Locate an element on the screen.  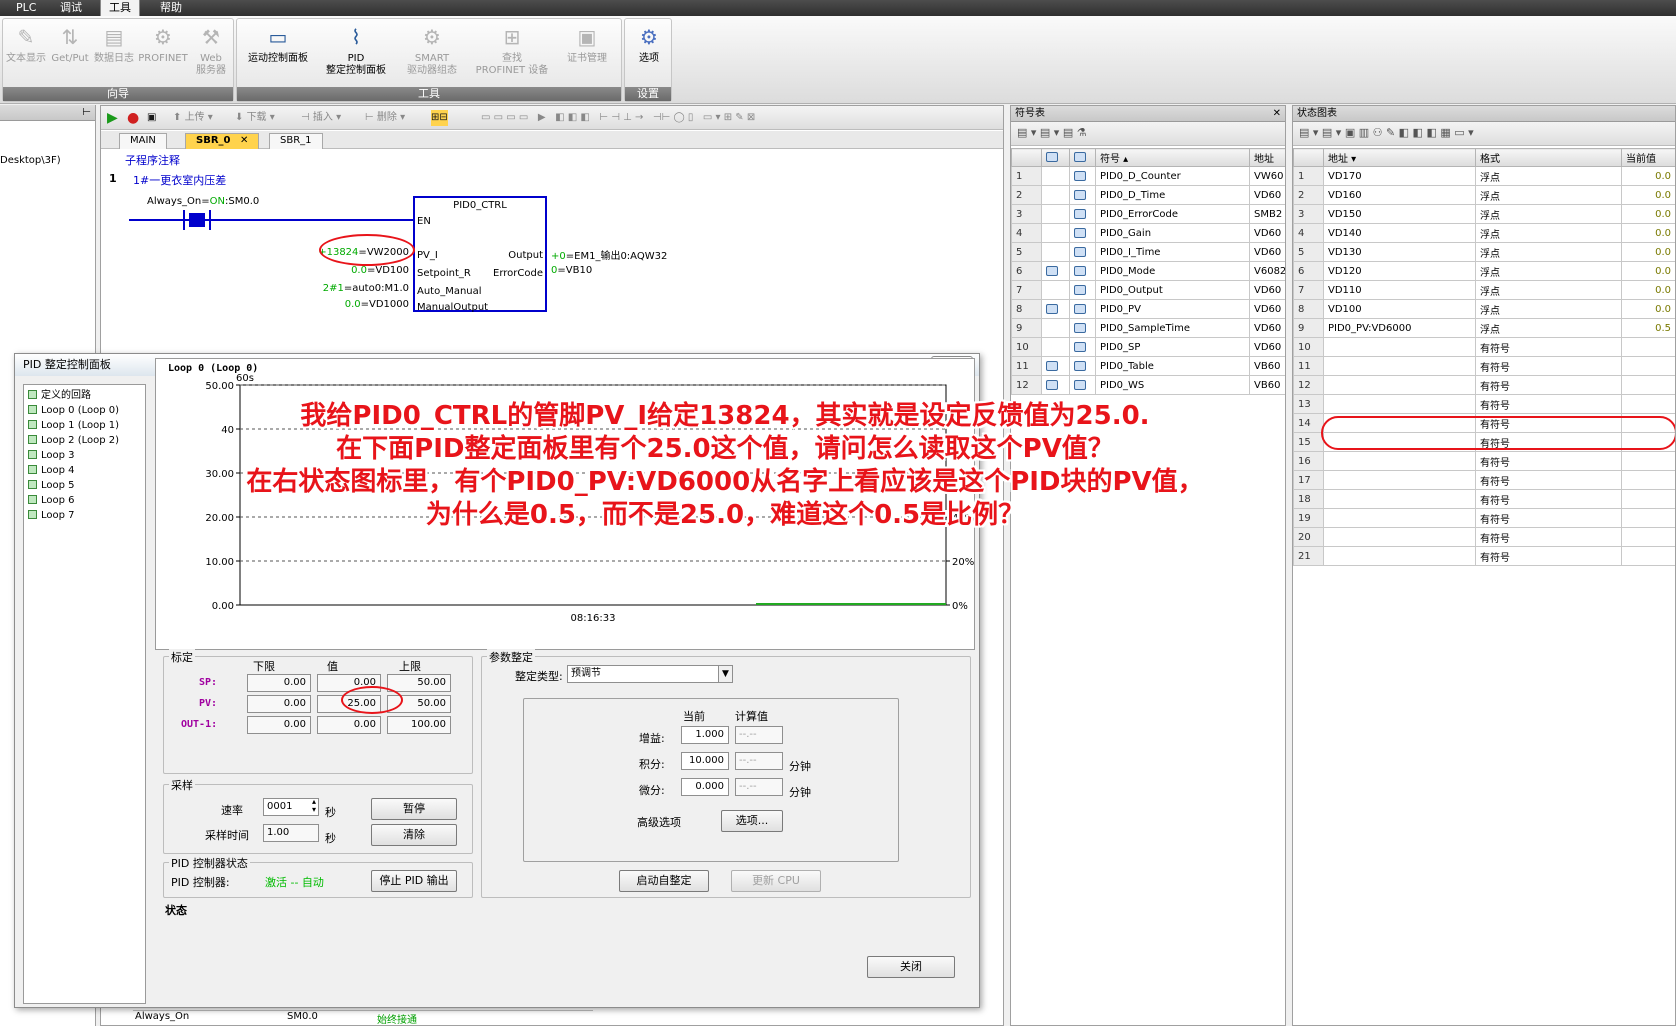
col-format: 格式 is located at coordinates (1548, 157).